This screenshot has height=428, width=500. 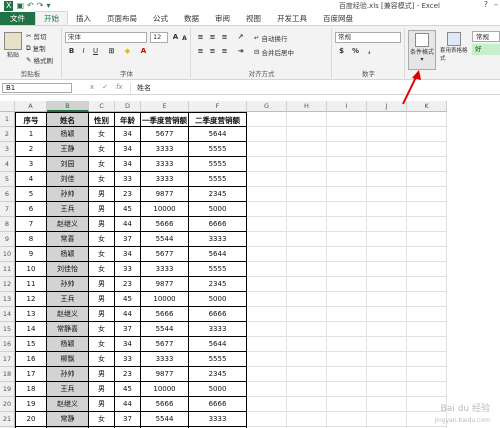 What do you see at coordinates (454, 50) in the screenshot?
I see `format-as-table-button: 套用表格格式` at bounding box center [454, 50].